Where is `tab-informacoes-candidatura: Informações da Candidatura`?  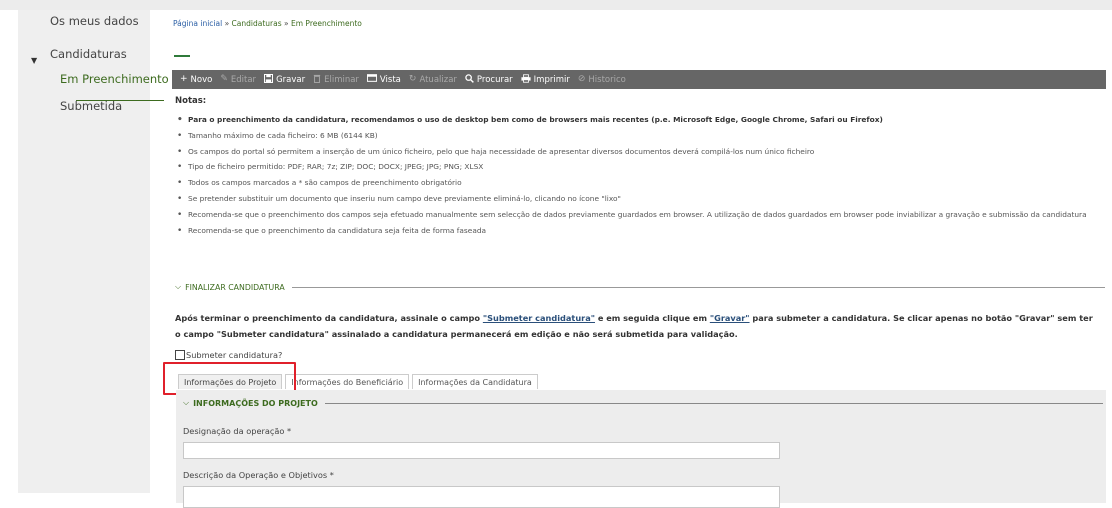 tab-informacoes-candidatura: Informações da Candidatura is located at coordinates (475, 381).